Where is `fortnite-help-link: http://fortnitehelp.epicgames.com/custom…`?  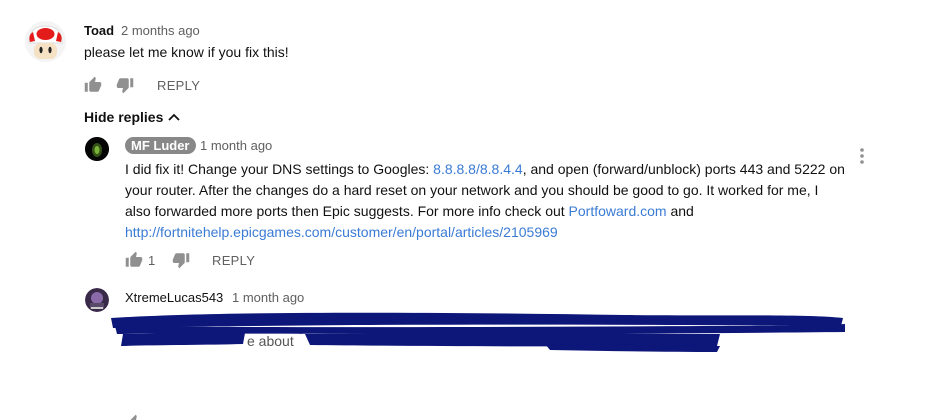 fortnite-help-link: http://fortnitehelp.epicgames.com/custom… is located at coordinates (341, 232).